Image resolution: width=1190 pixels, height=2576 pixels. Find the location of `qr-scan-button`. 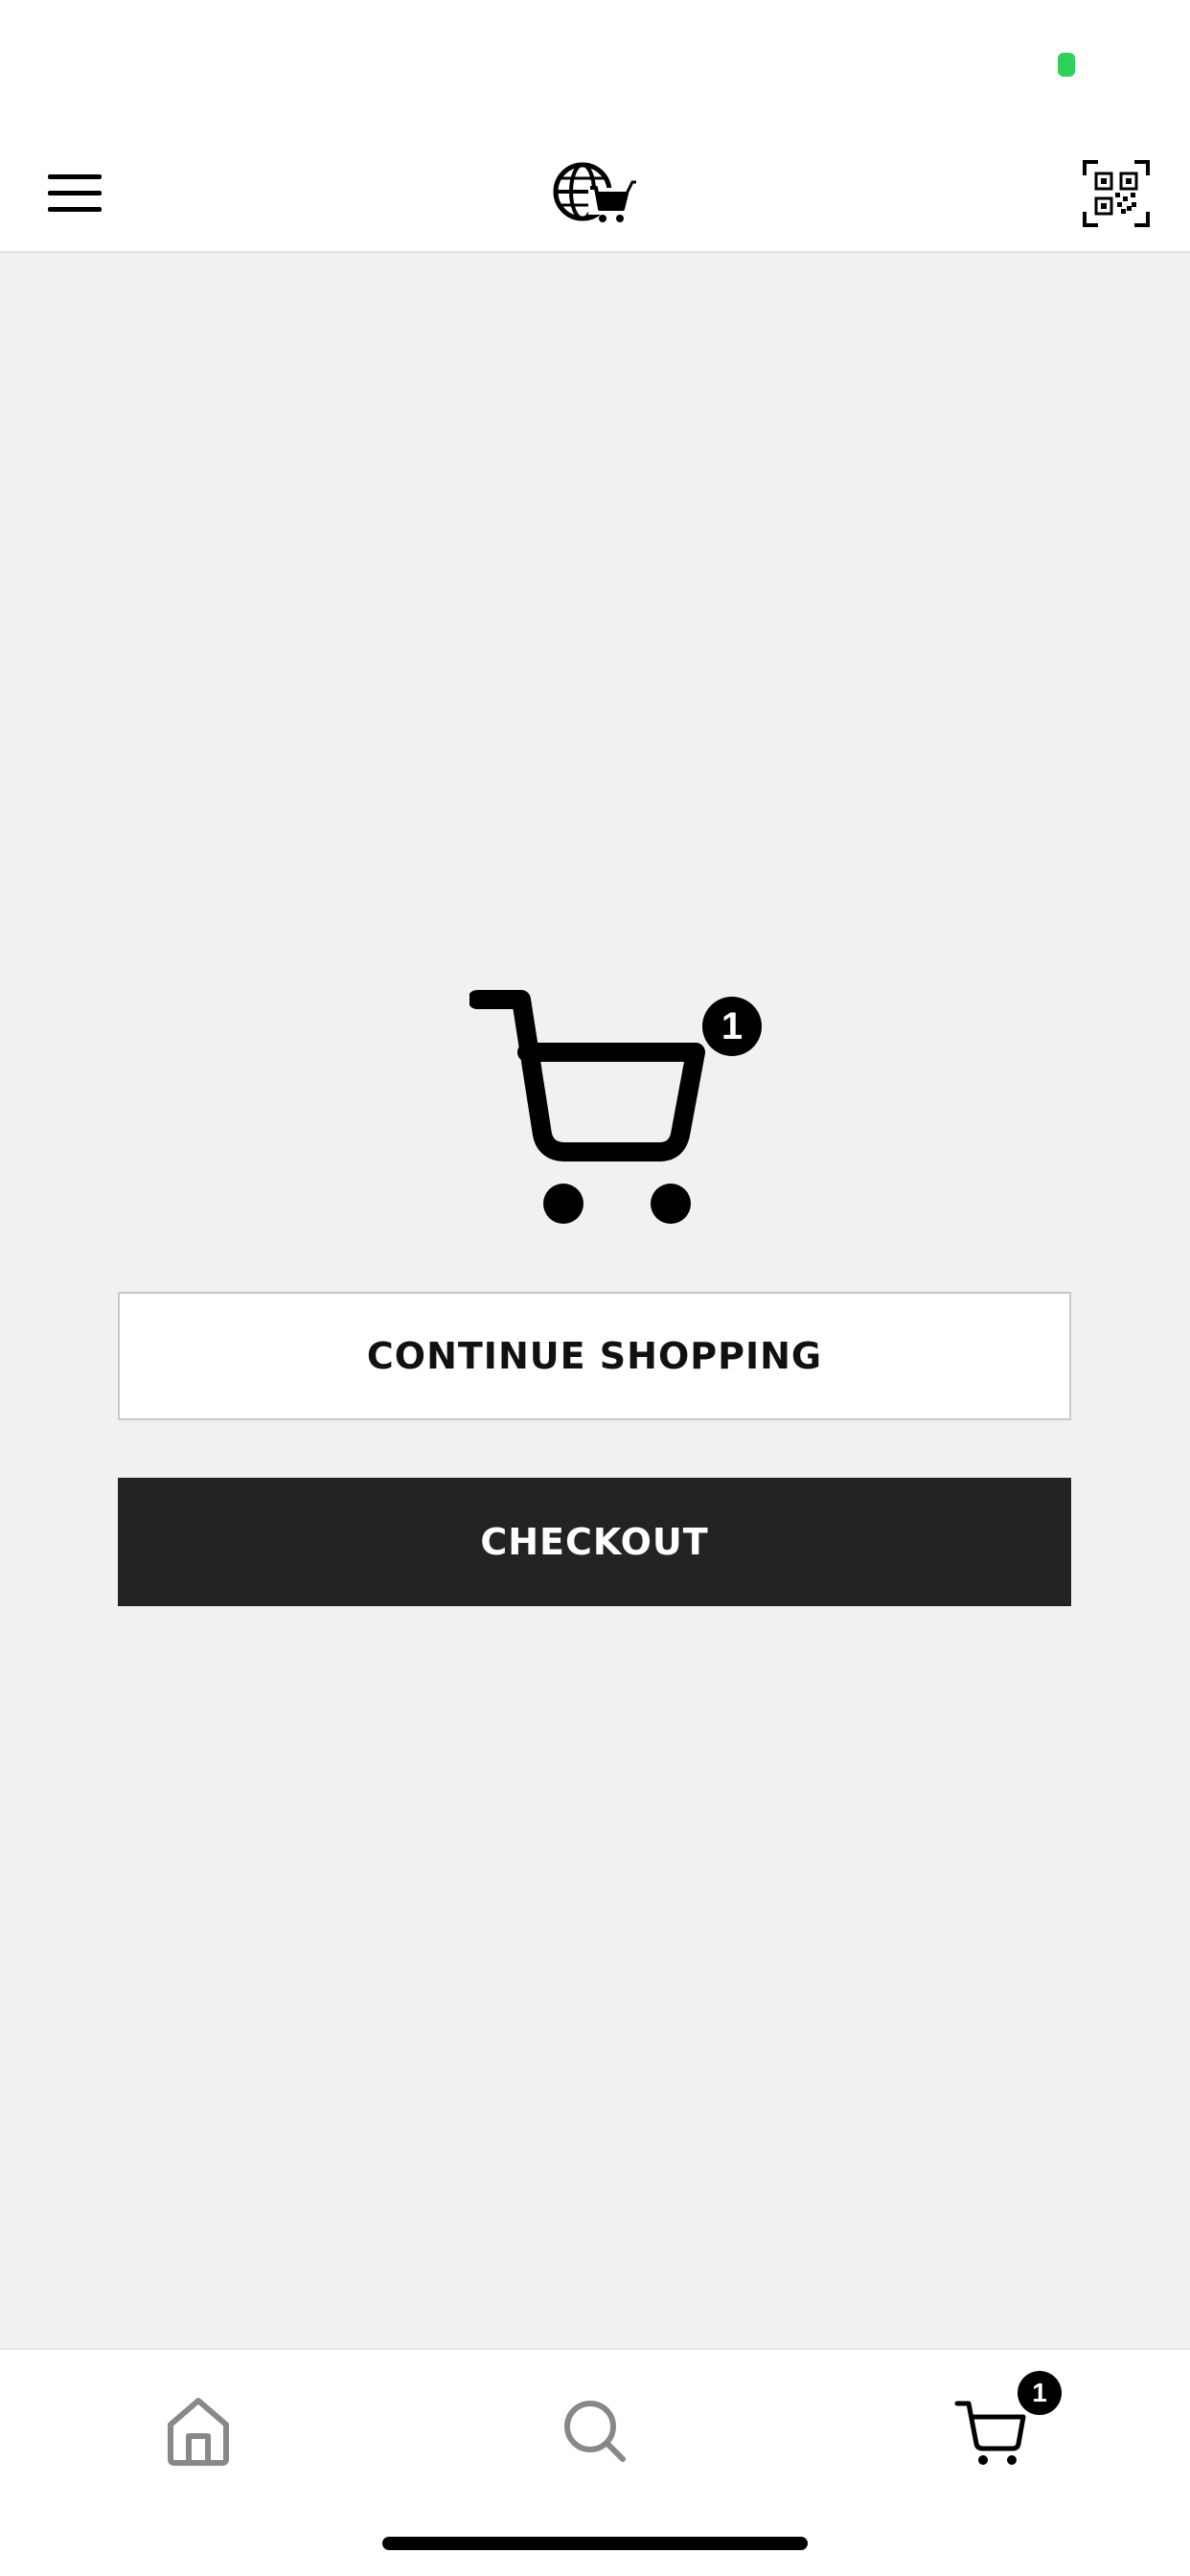

qr-scan-button is located at coordinates (1116, 194).